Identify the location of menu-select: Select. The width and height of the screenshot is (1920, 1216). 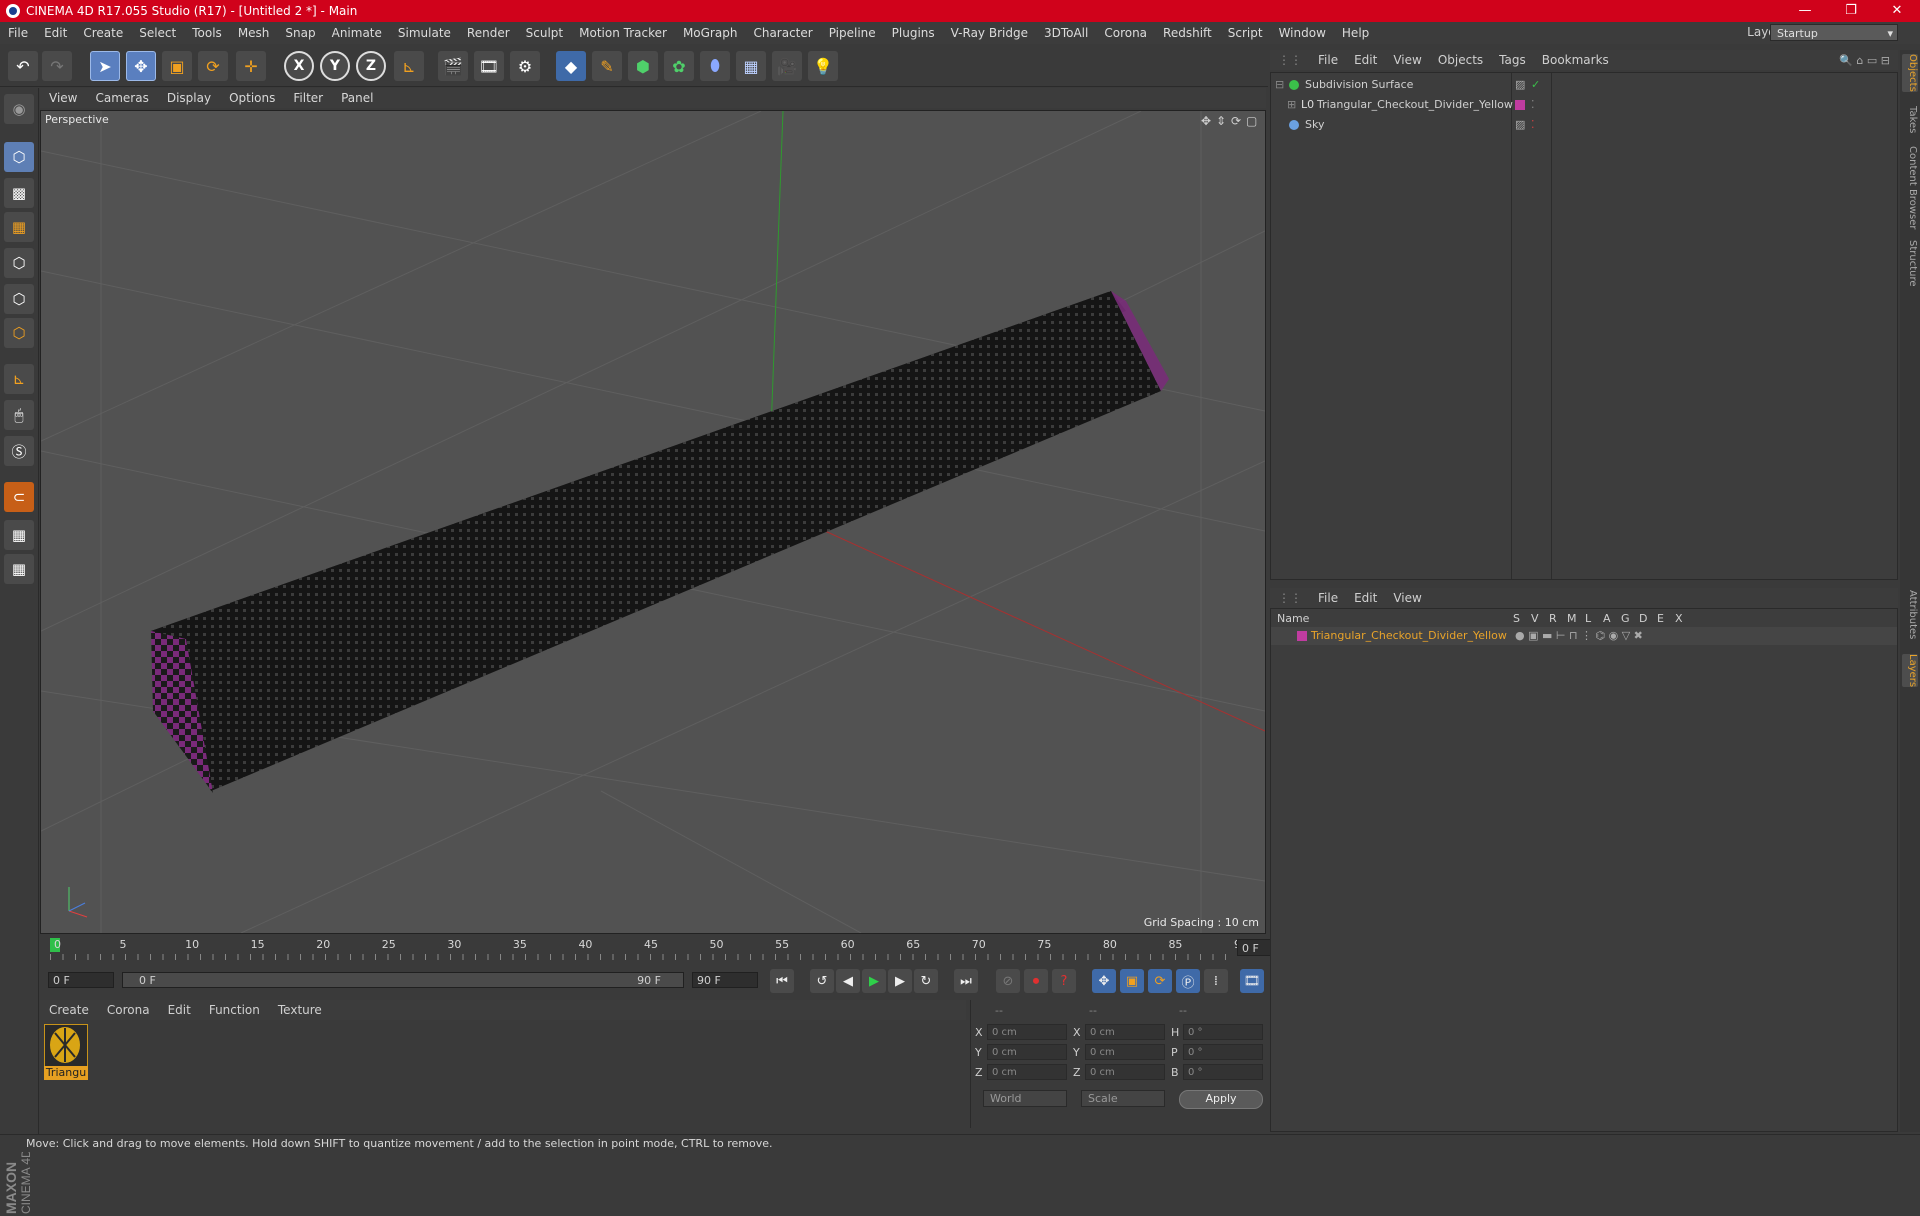
(157, 33).